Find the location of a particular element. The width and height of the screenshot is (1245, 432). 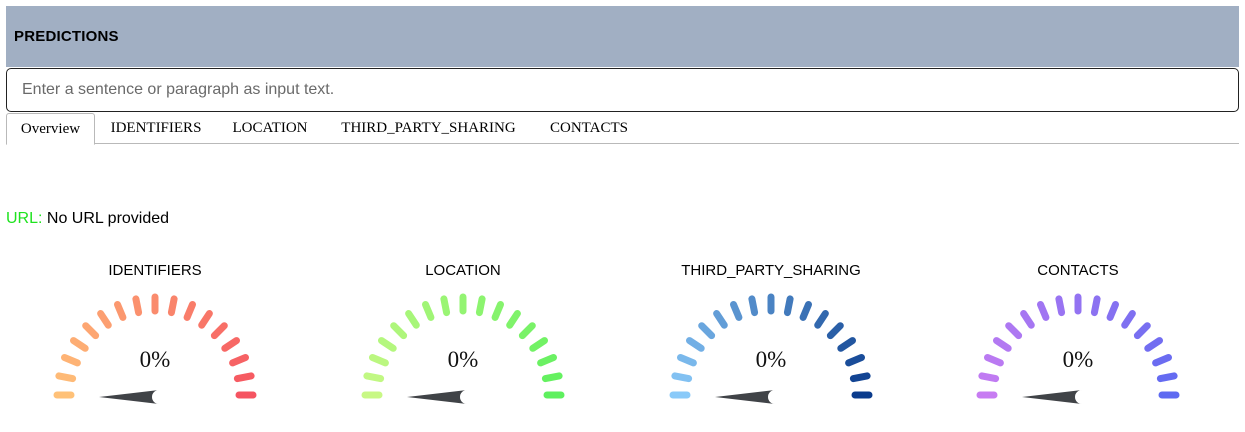

gauge-identifiers: IDENTIFIERS 0% is located at coordinates (155, 333).